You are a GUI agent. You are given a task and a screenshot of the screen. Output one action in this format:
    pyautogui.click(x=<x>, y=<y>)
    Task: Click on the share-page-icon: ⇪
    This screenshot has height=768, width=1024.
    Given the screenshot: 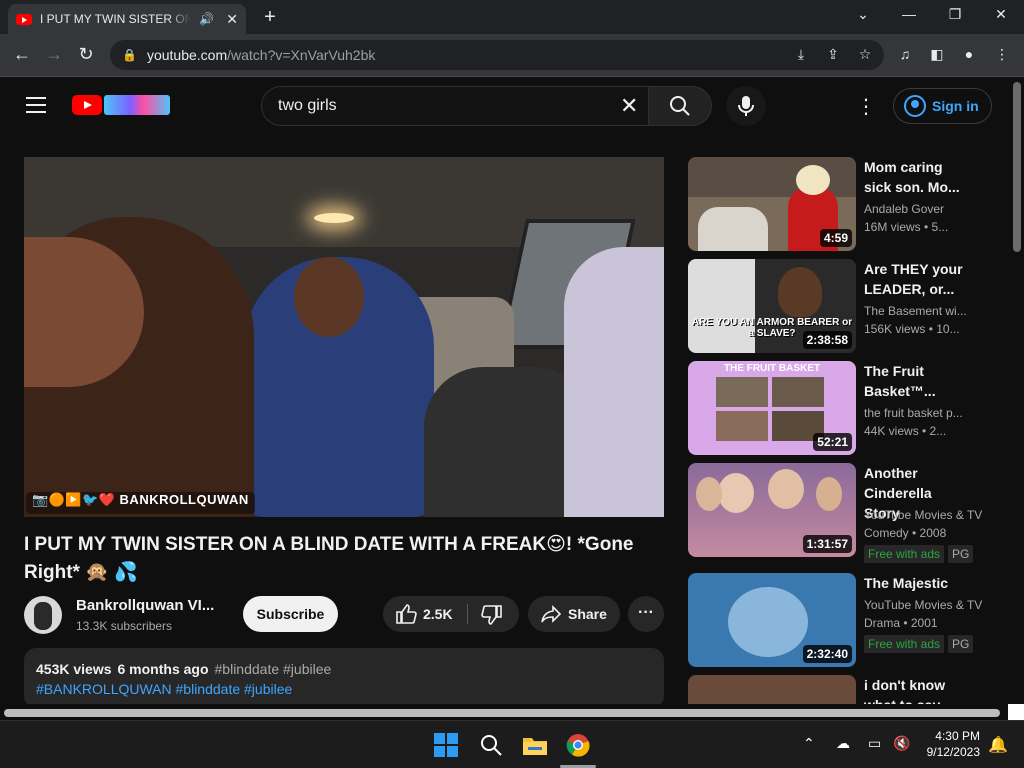 What is the action you would take?
    pyautogui.click(x=833, y=54)
    